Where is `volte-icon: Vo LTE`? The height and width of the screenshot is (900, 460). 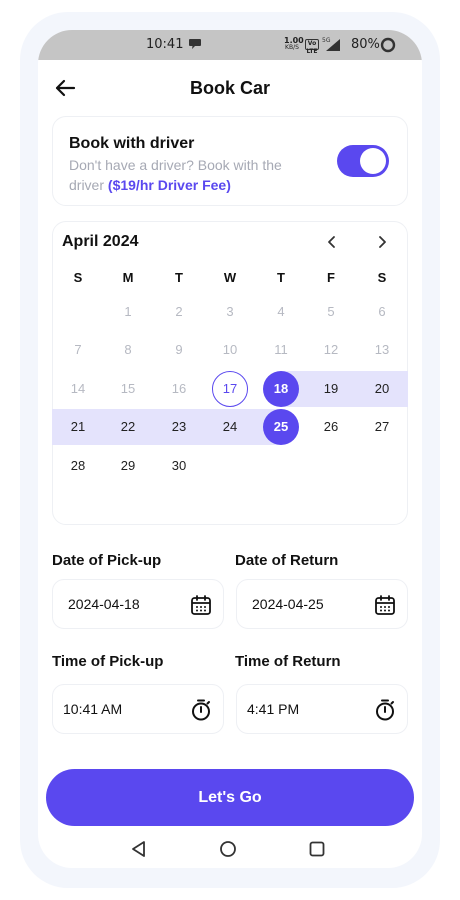
volte-icon: Vo LTE is located at coordinates (312, 47).